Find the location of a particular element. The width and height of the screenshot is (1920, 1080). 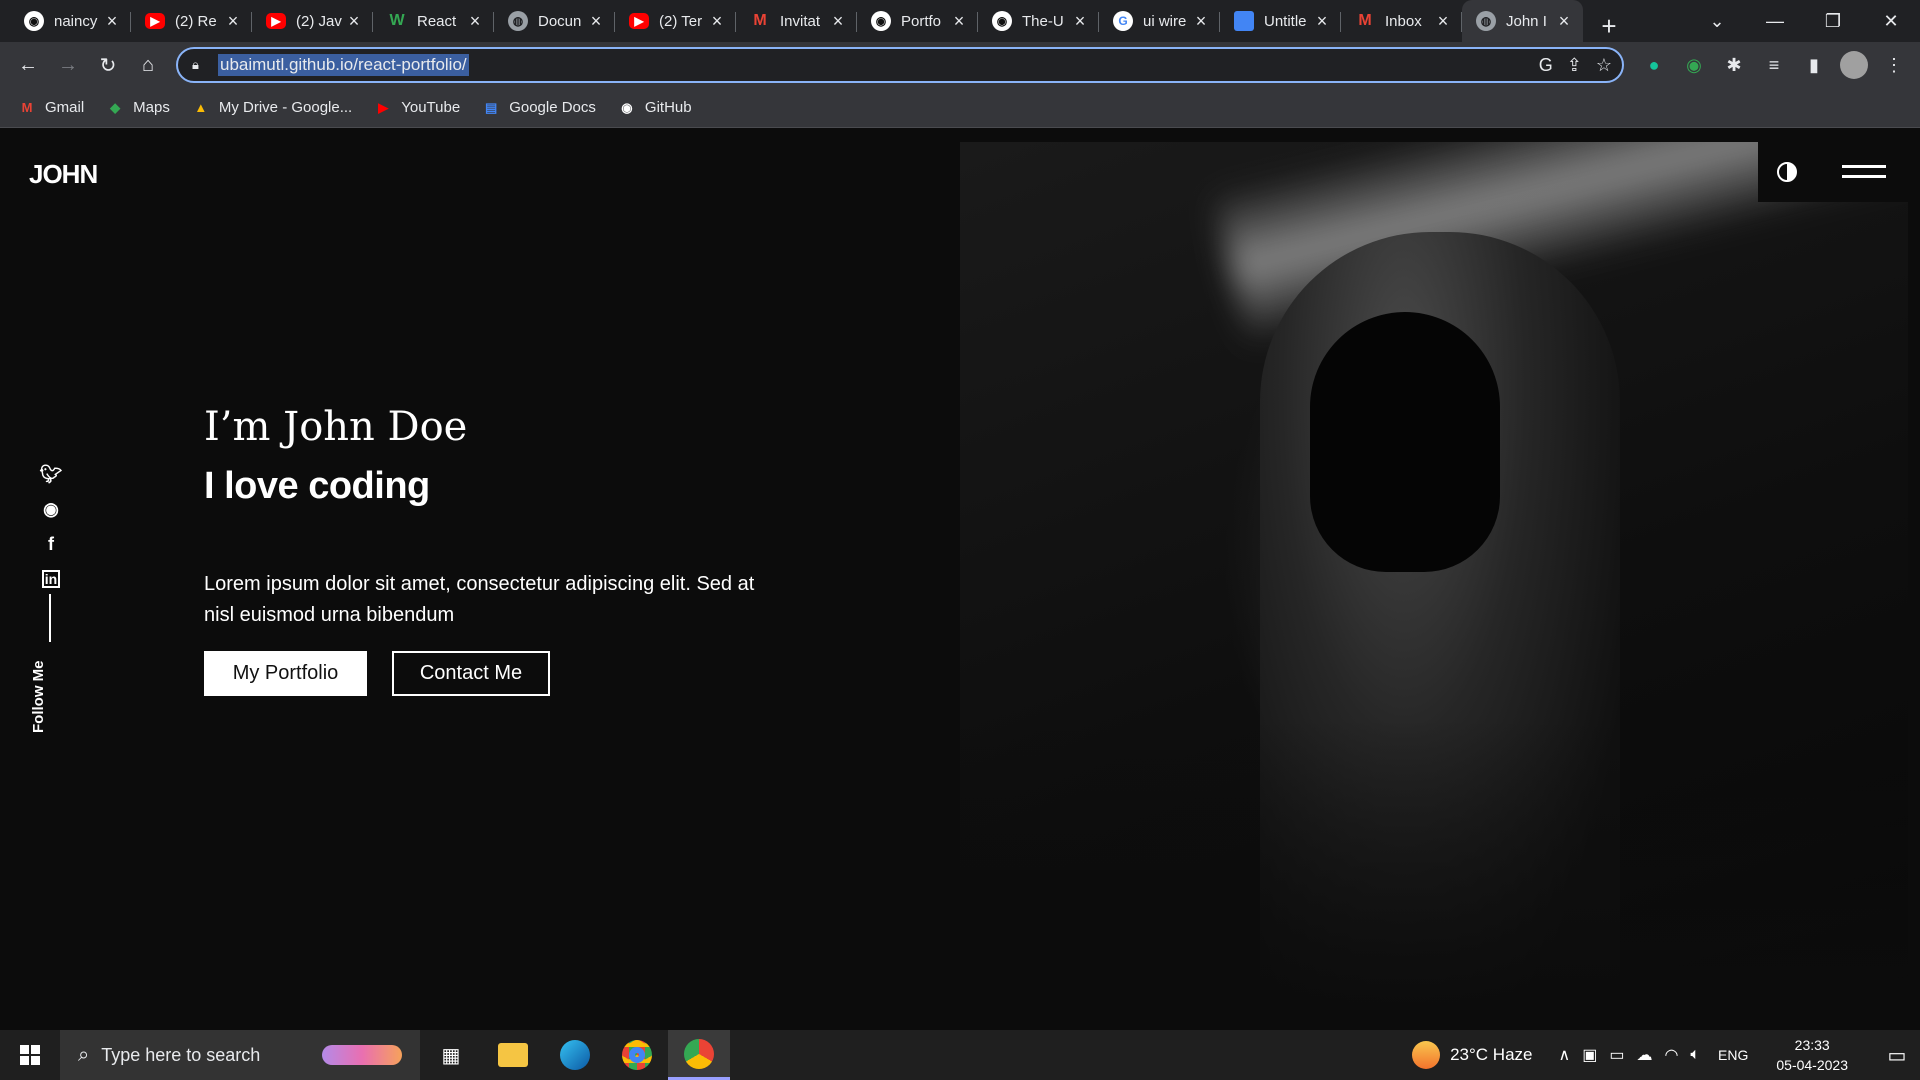

start-button is located at coordinates (30, 1055).